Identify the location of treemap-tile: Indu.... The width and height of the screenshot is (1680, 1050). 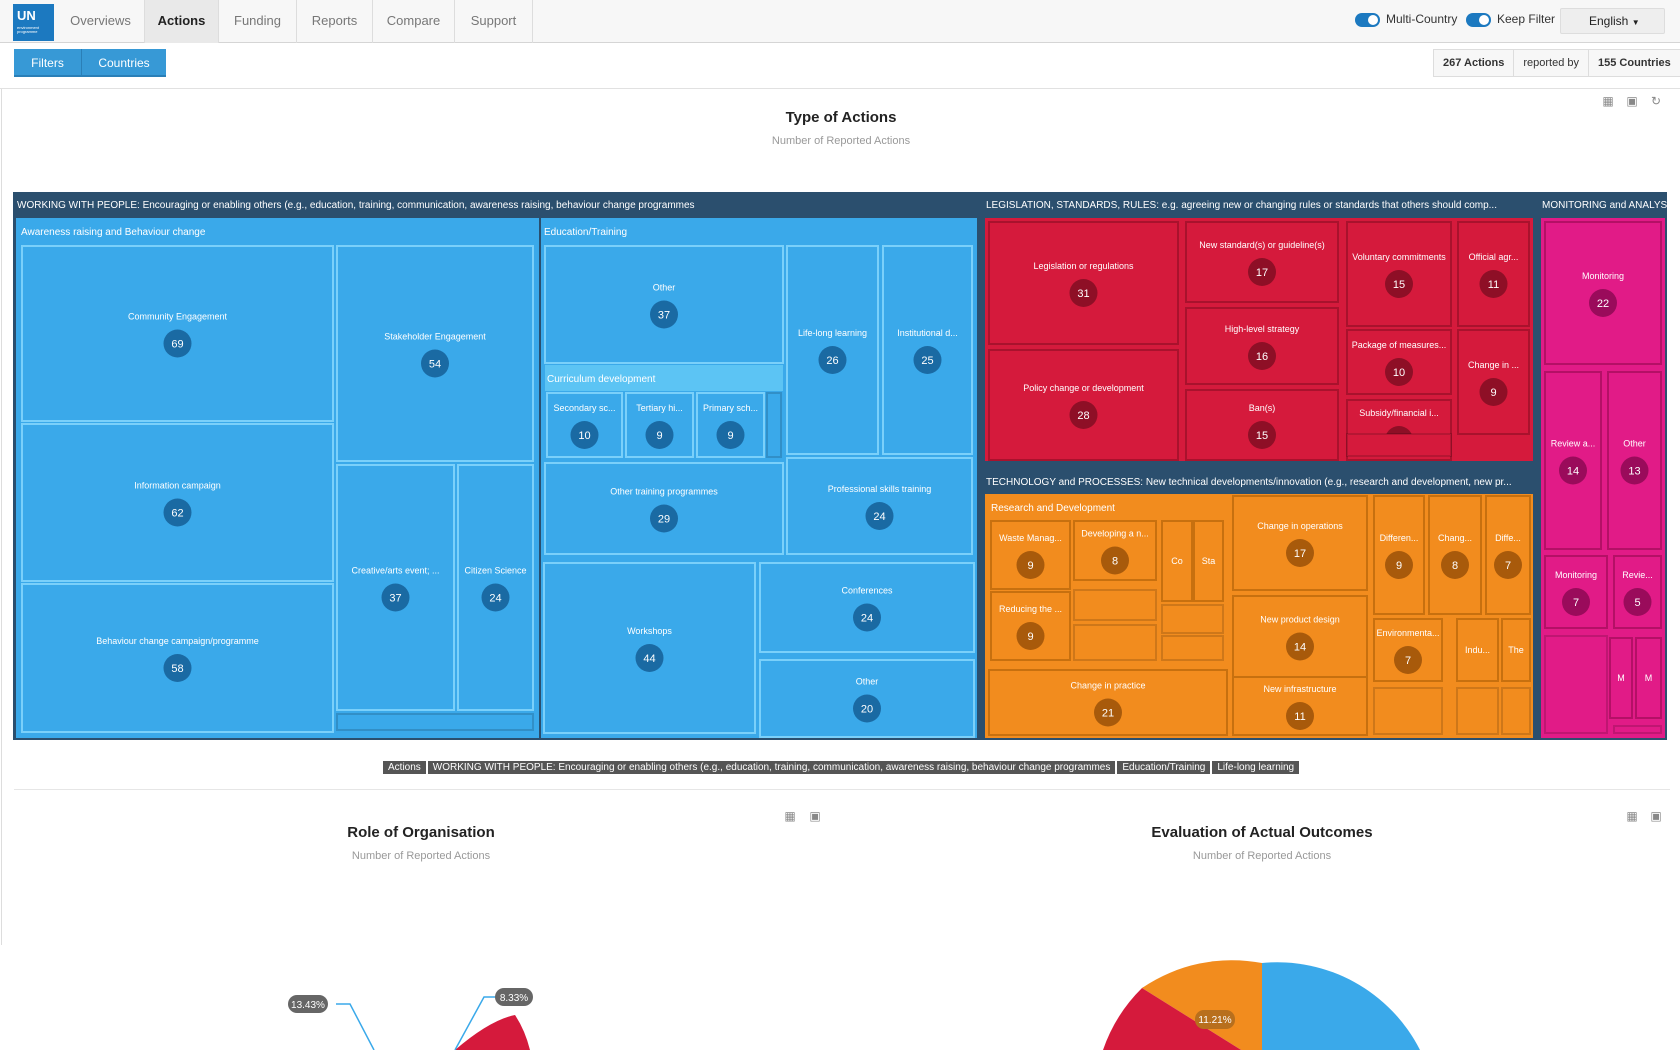
(1477, 650).